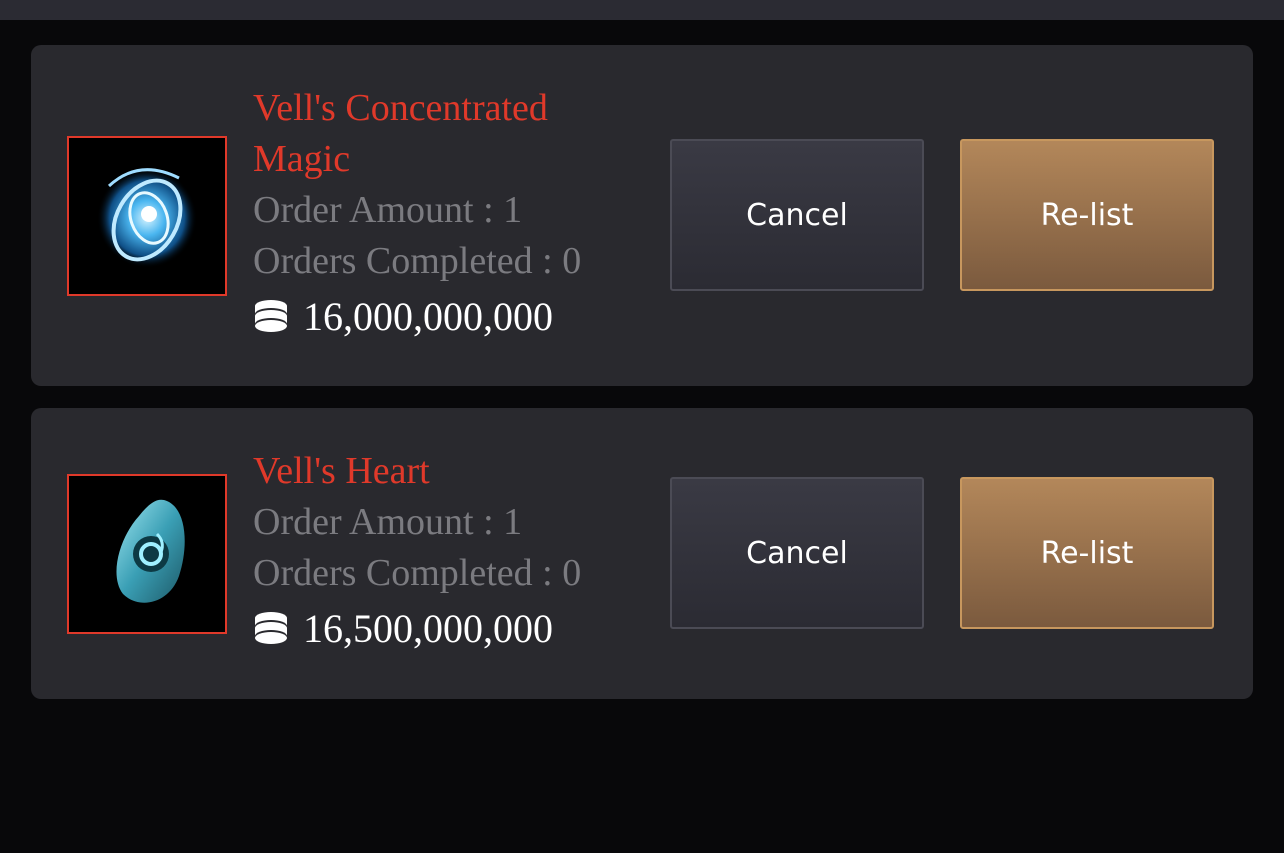  What do you see at coordinates (428, 628) in the screenshot?
I see `price-value: 16,500,000,000` at bounding box center [428, 628].